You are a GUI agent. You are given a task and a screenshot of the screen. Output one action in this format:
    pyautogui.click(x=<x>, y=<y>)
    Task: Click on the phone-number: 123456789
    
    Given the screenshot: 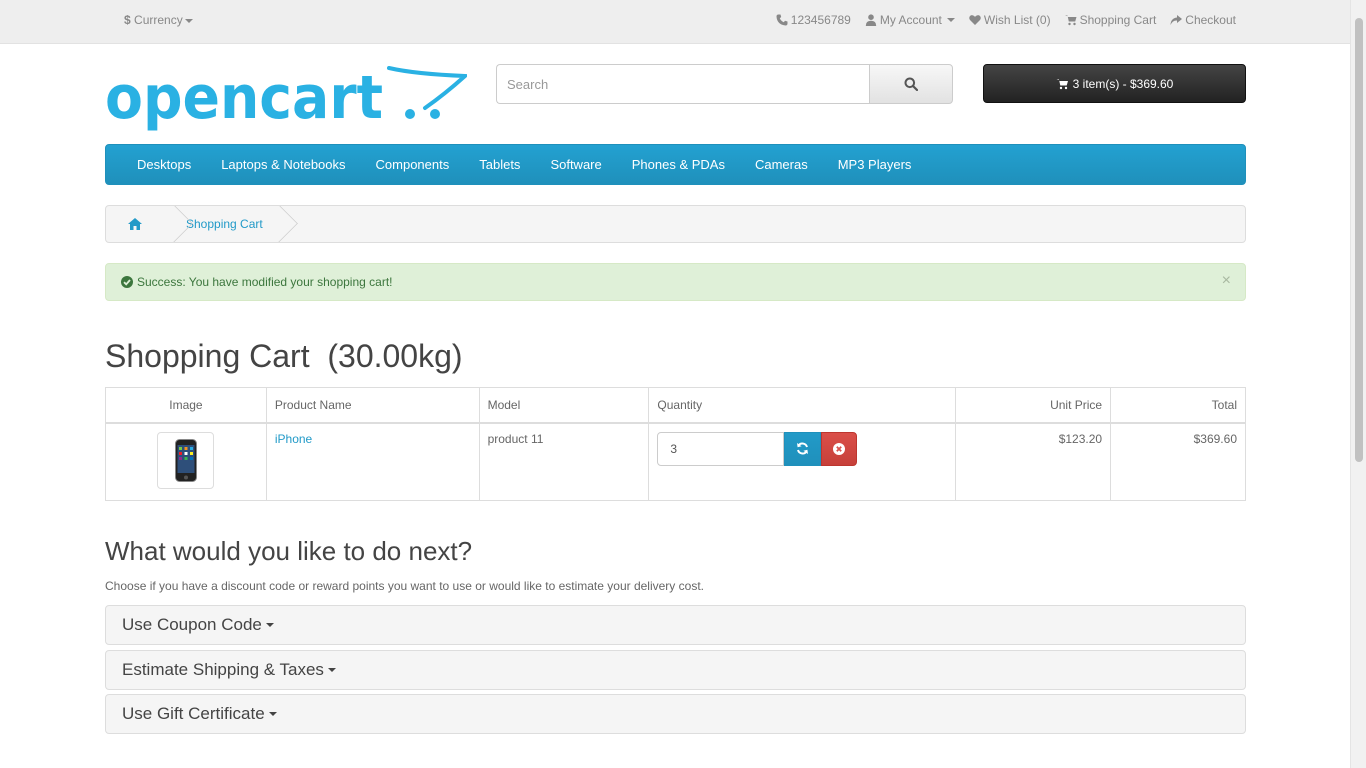 What is the action you would take?
    pyautogui.click(x=820, y=20)
    